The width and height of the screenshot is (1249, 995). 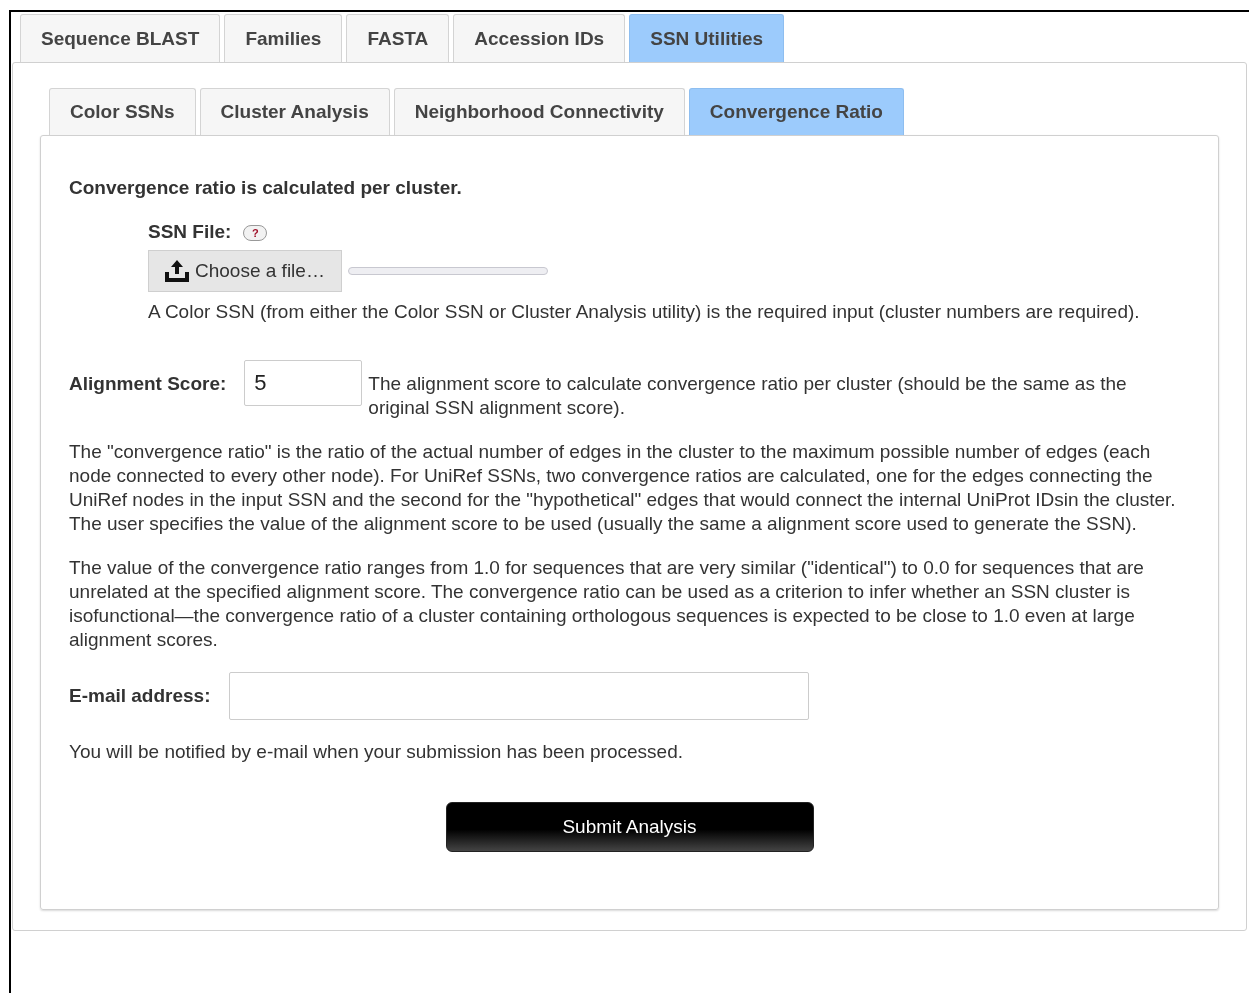 What do you see at coordinates (190, 231) in the screenshot?
I see `ssn-file-label: SSN File:` at bounding box center [190, 231].